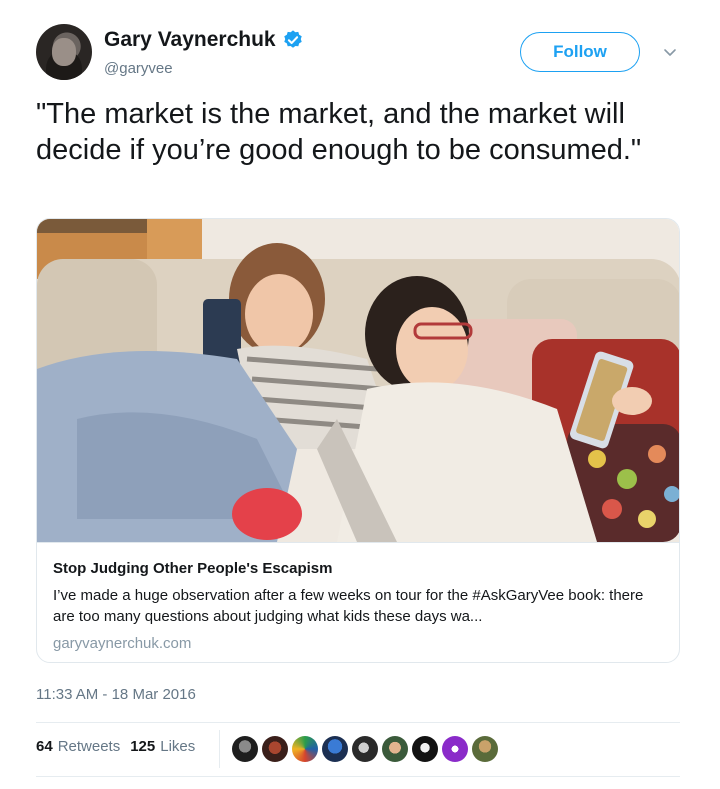 This screenshot has height=789, width=720. I want to click on author-display-name: Gary Vaynerchuk, so click(190, 40).